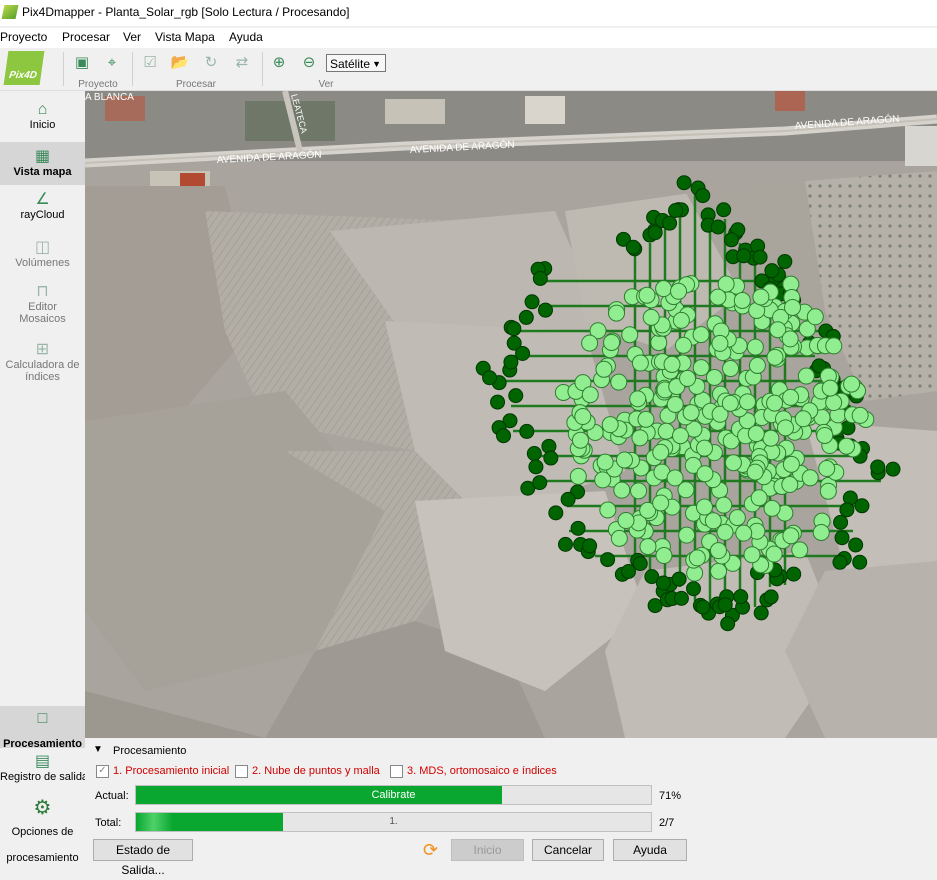 The width and height of the screenshot is (937, 880). What do you see at coordinates (309, 63) in the screenshot?
I see `zoom-out-icon: ⊖` at bounding box center [309, 63].